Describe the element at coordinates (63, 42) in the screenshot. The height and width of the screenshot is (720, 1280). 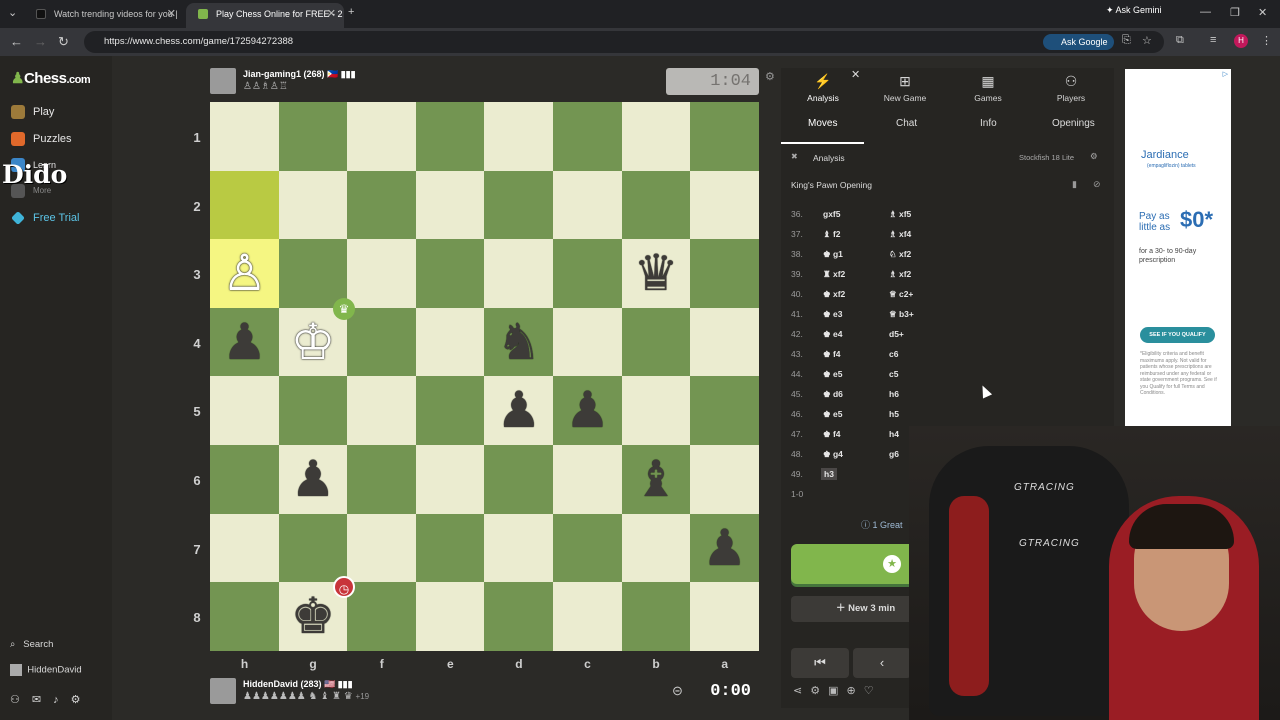
I see `reload-icon: ↻` at that location.